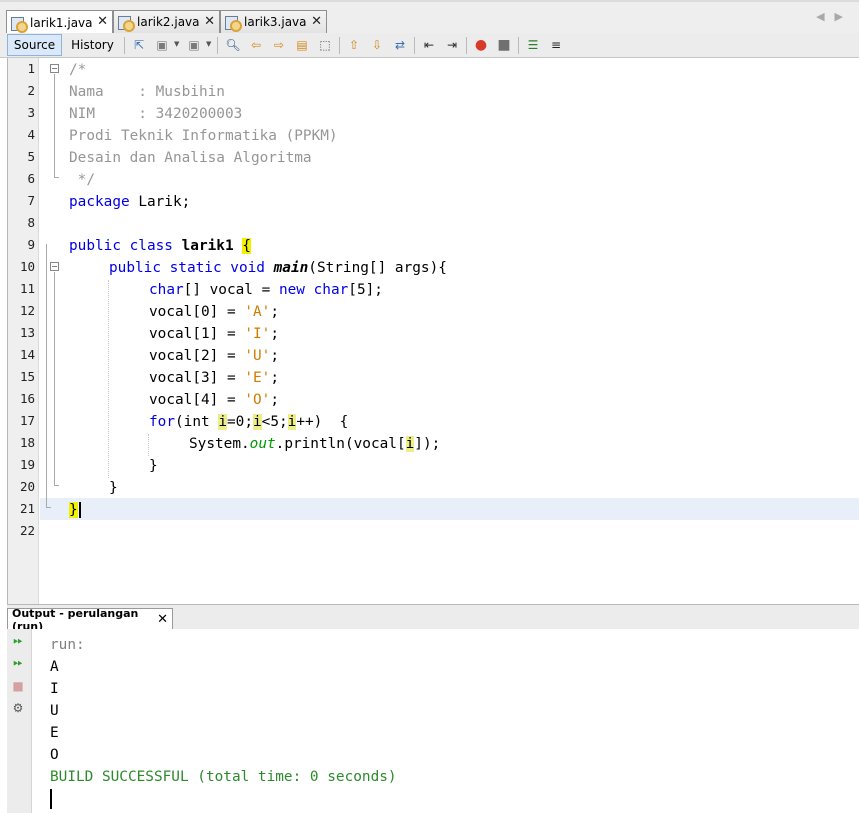 The width and height of the screenshot is (859, 813). I want to click on forward-icon: ▣, so click(194, 45).